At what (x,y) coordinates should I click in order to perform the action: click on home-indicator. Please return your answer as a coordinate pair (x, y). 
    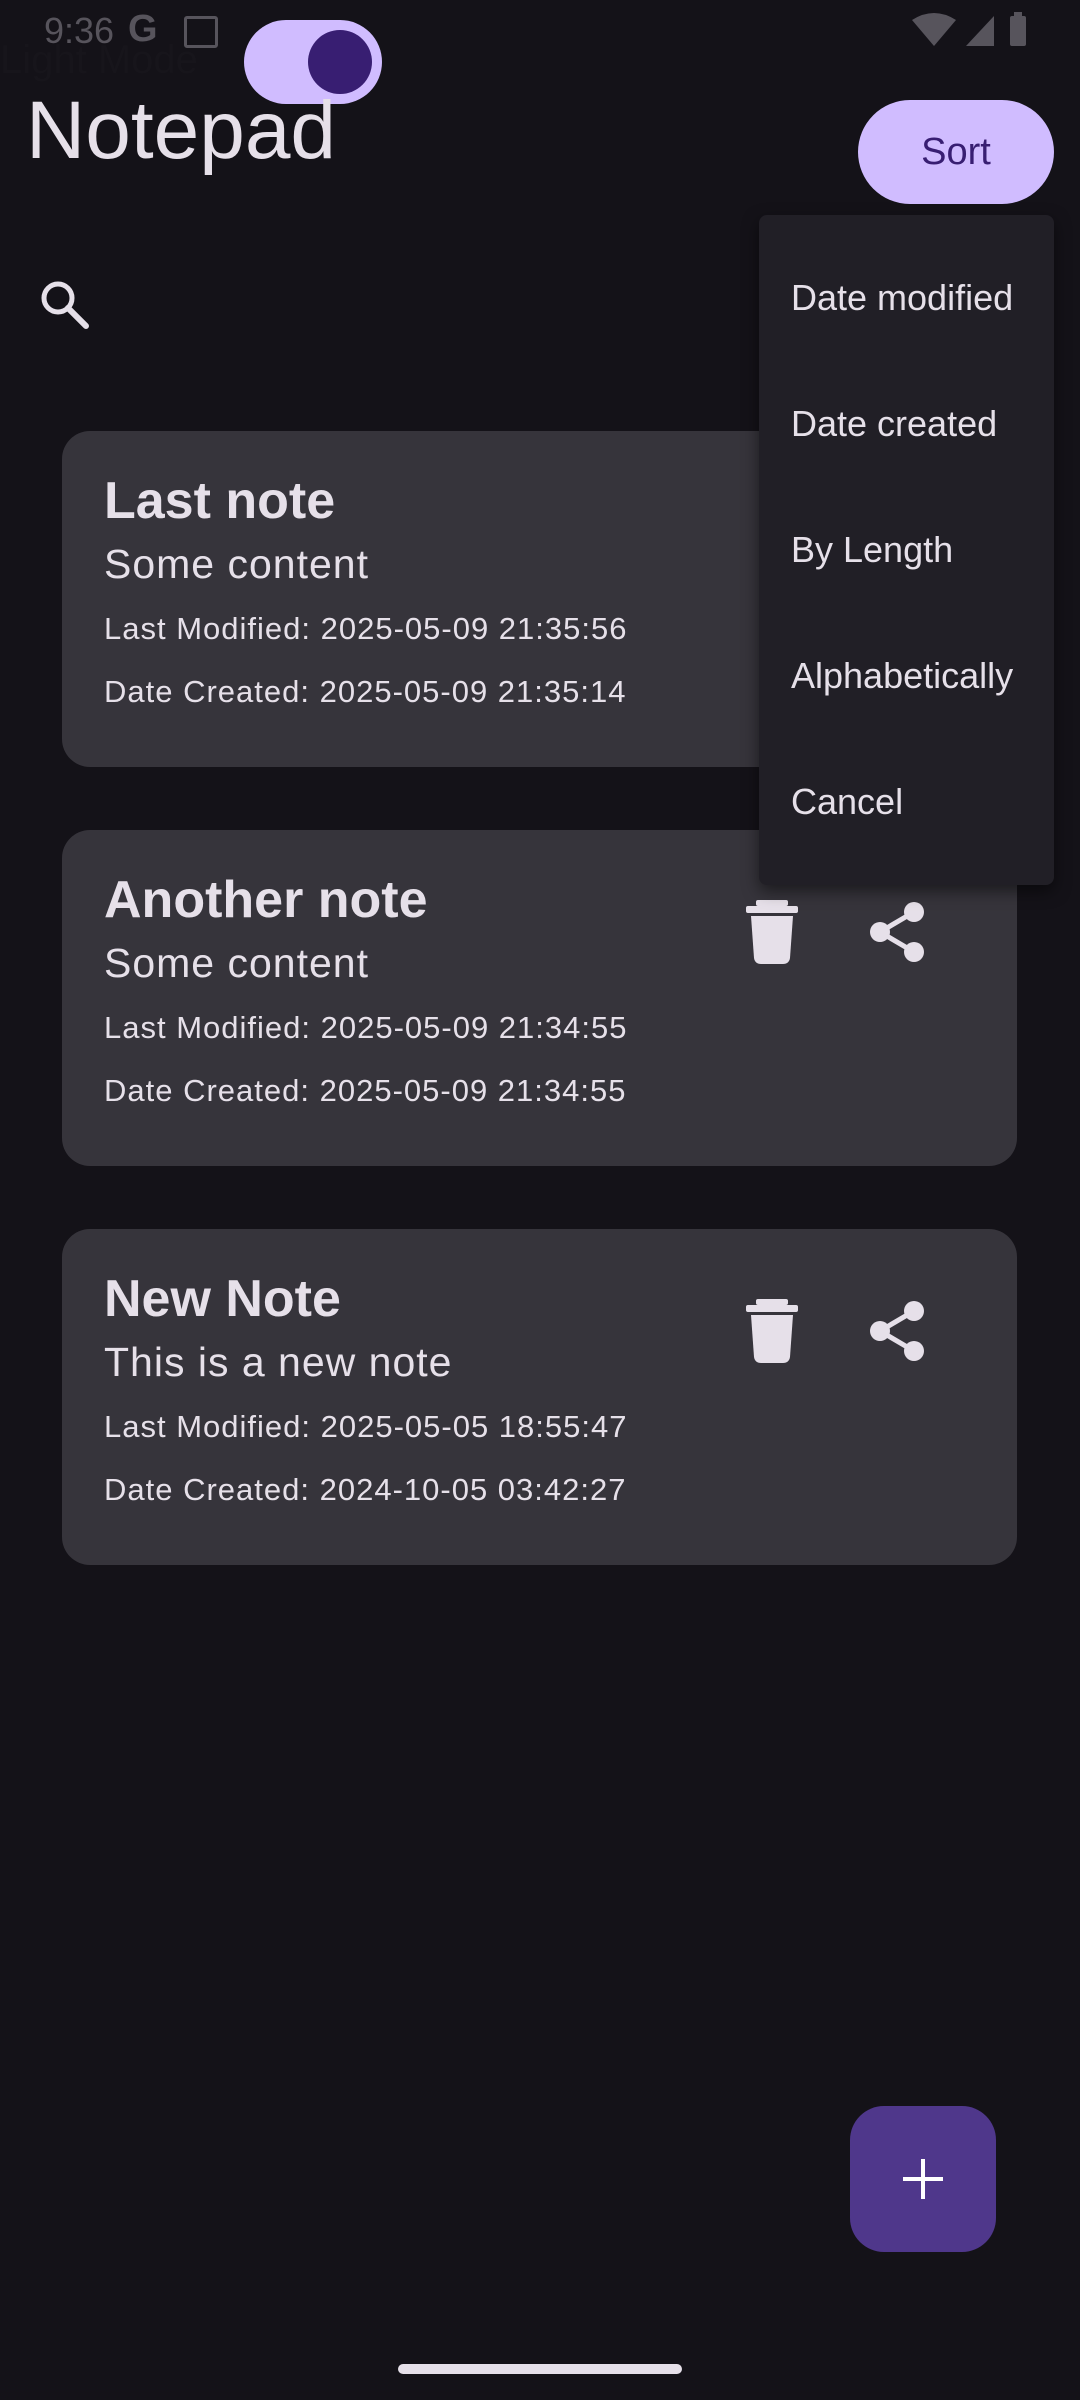
    Looking at the image, I should click on (540, 2369).